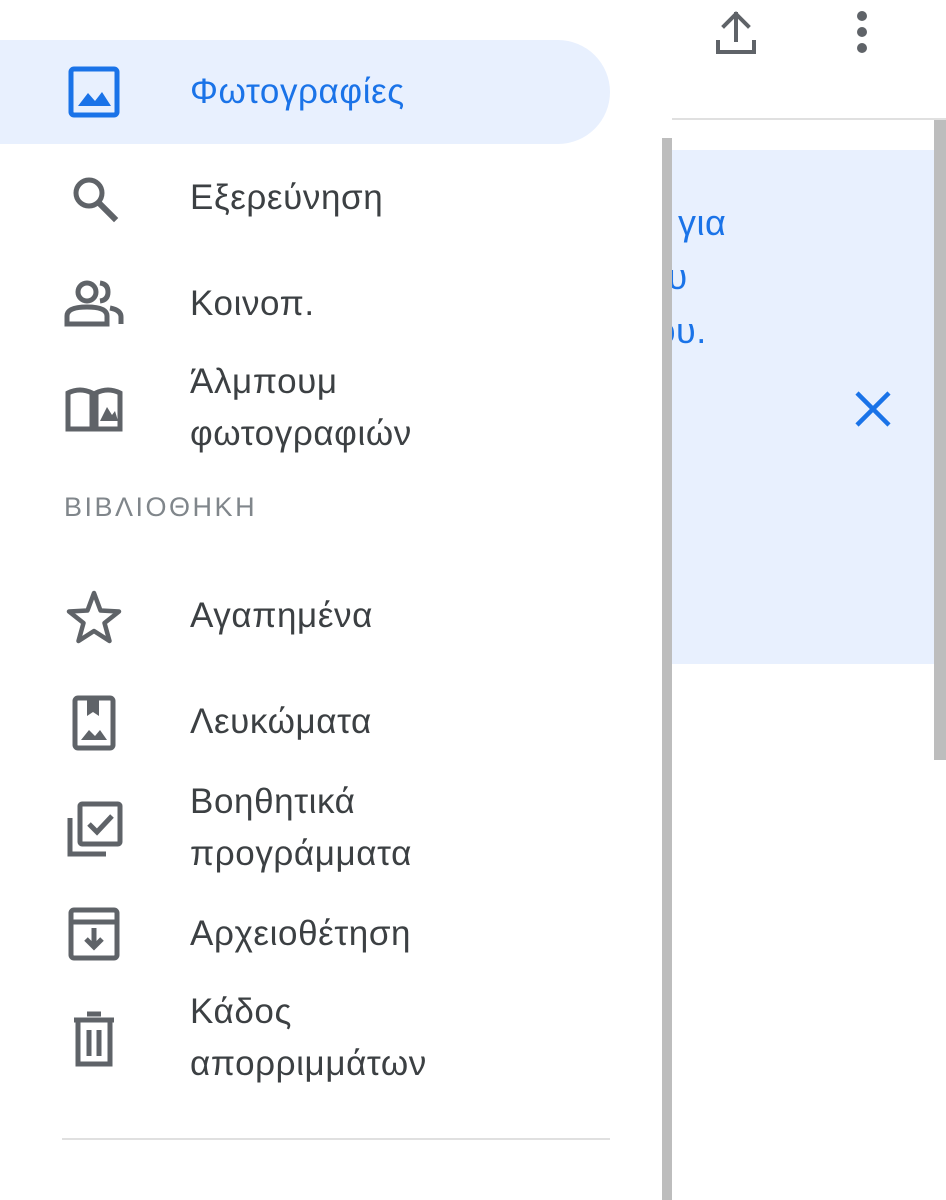  What do you see at coordinates (94, 92) in the screenshot?
I see `photo-icon` at bounding box center [94, 92].